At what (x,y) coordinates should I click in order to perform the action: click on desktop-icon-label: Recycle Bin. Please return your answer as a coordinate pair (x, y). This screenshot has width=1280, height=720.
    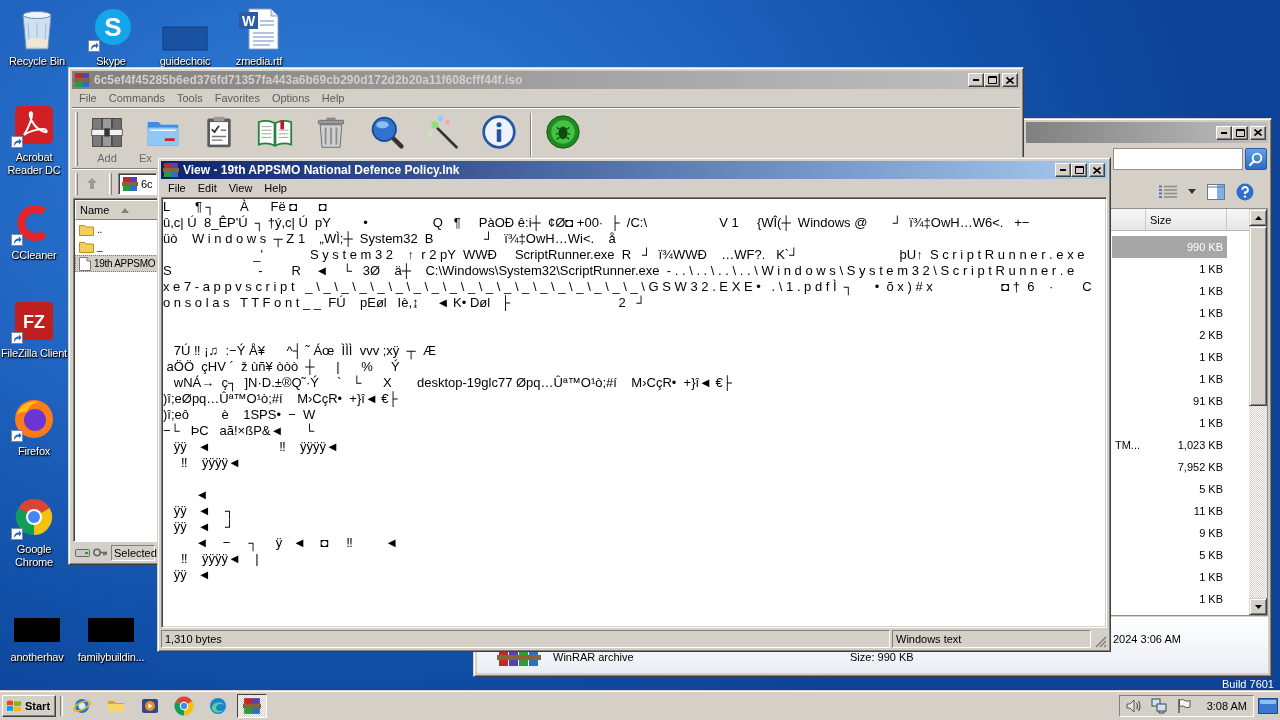
    Looking at the image, I should click on (37, 61).